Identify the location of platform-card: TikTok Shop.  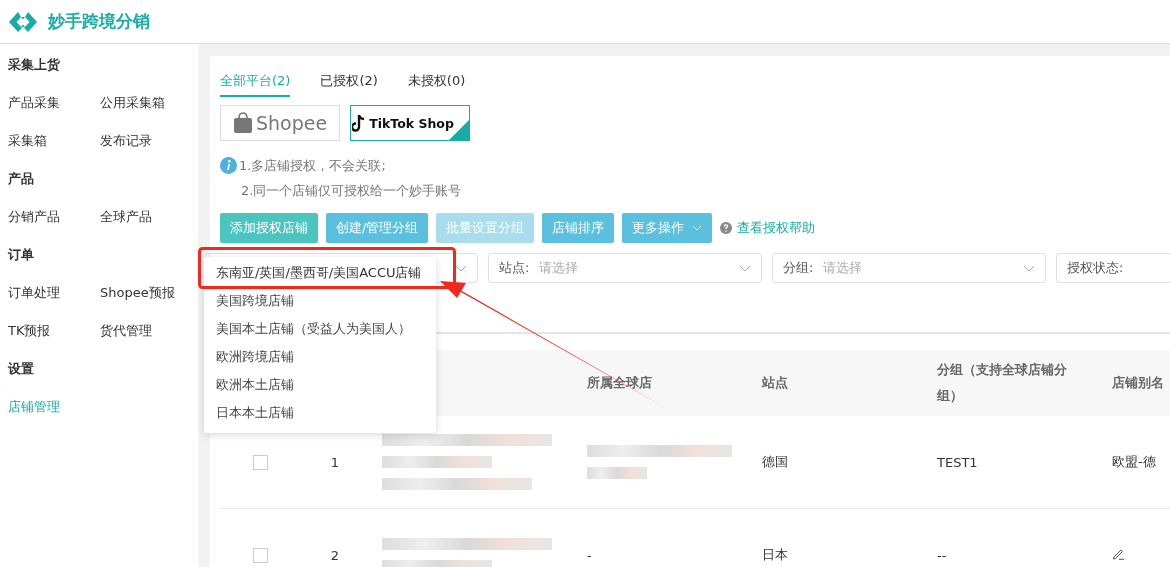
(410, 123).